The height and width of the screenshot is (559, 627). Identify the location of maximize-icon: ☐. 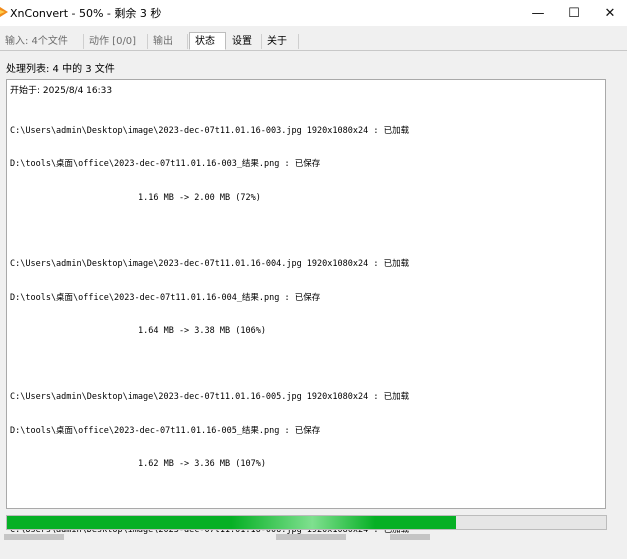
(574, 13).